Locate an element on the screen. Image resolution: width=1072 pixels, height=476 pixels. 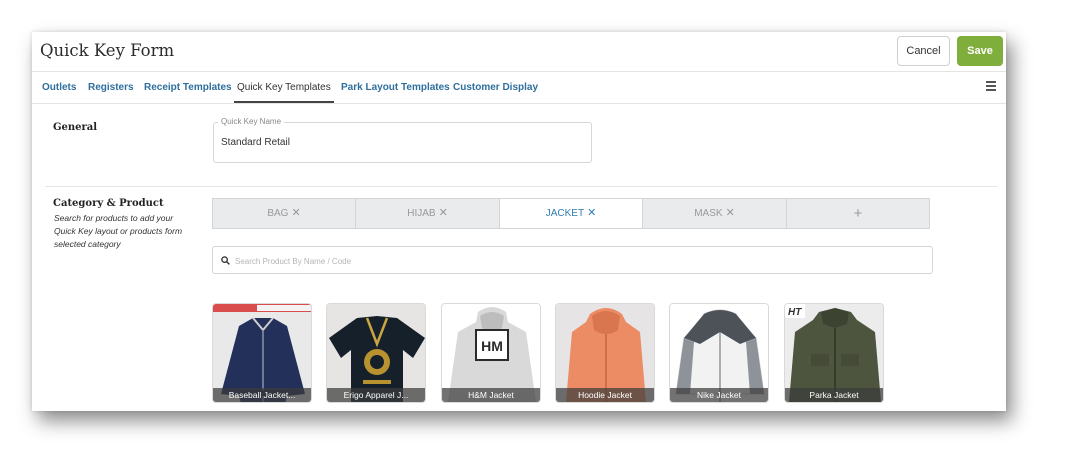
product-search is located at coordinates (572, 260).